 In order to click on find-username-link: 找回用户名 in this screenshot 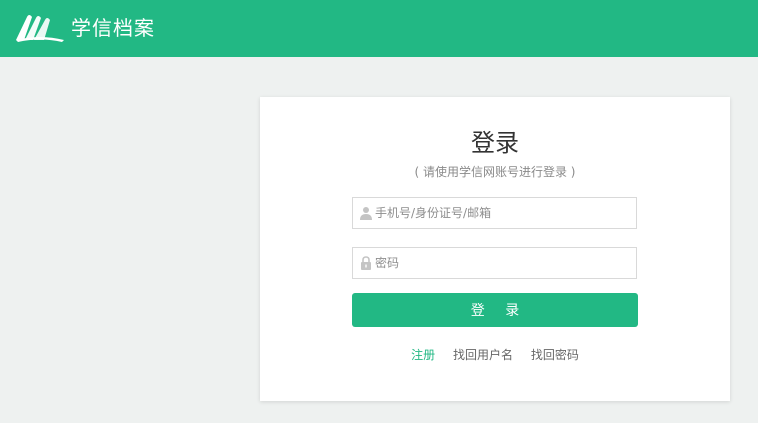, I will do `click(483, 355)`.